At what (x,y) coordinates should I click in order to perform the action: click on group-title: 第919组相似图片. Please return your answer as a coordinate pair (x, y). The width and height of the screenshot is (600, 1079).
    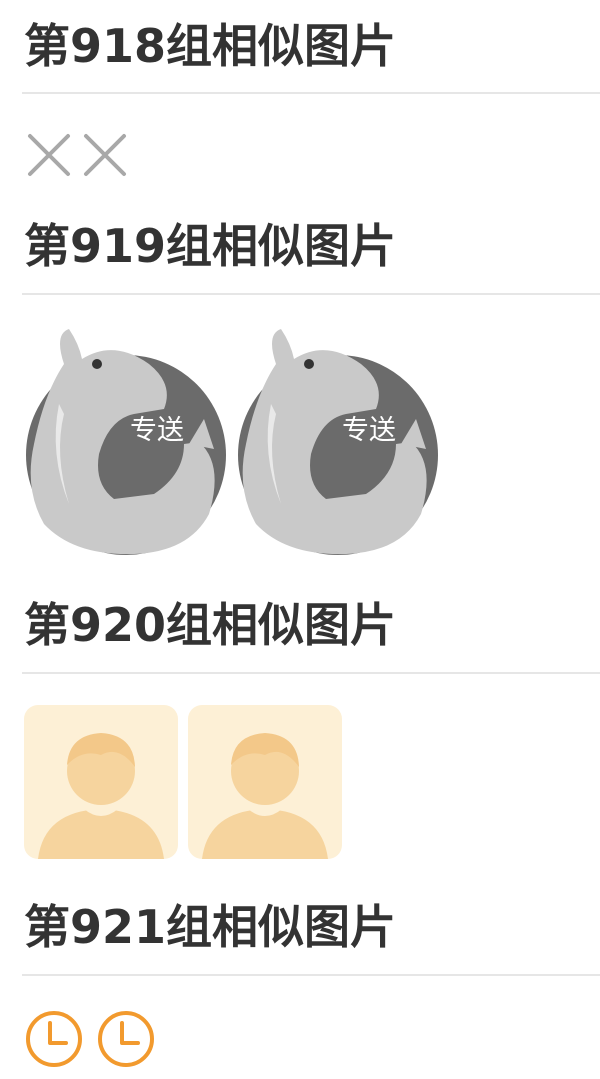
    Looking at the image, I should click on (210, 246).